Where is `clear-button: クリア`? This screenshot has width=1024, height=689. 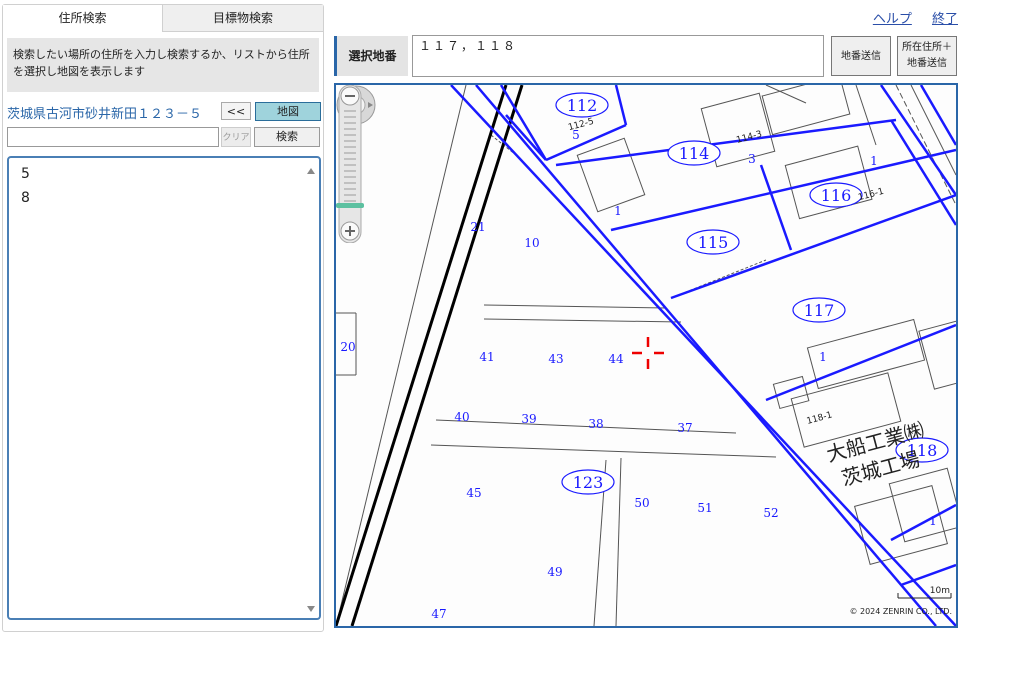 clear-button: クリア is located at coordinates (236, 137).